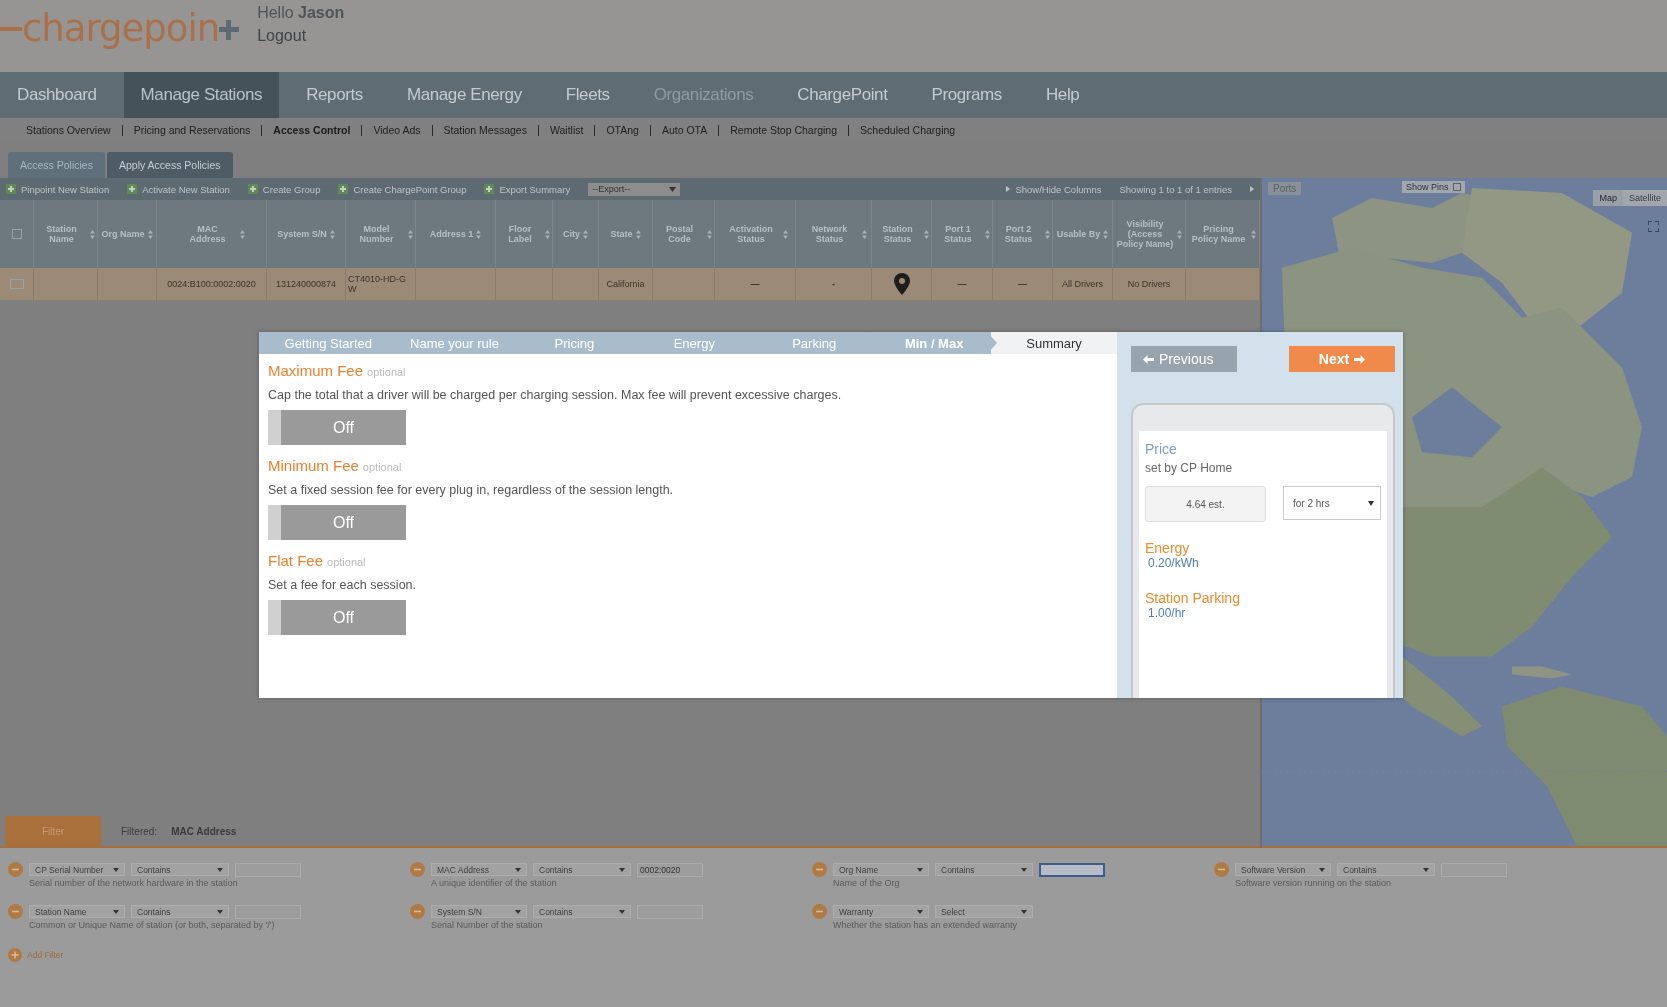 The image size is (1667, 1007). Describe the element at coordinates (57, 95) in the screenshot. I see `nav-tab: Dashboard` at that location.